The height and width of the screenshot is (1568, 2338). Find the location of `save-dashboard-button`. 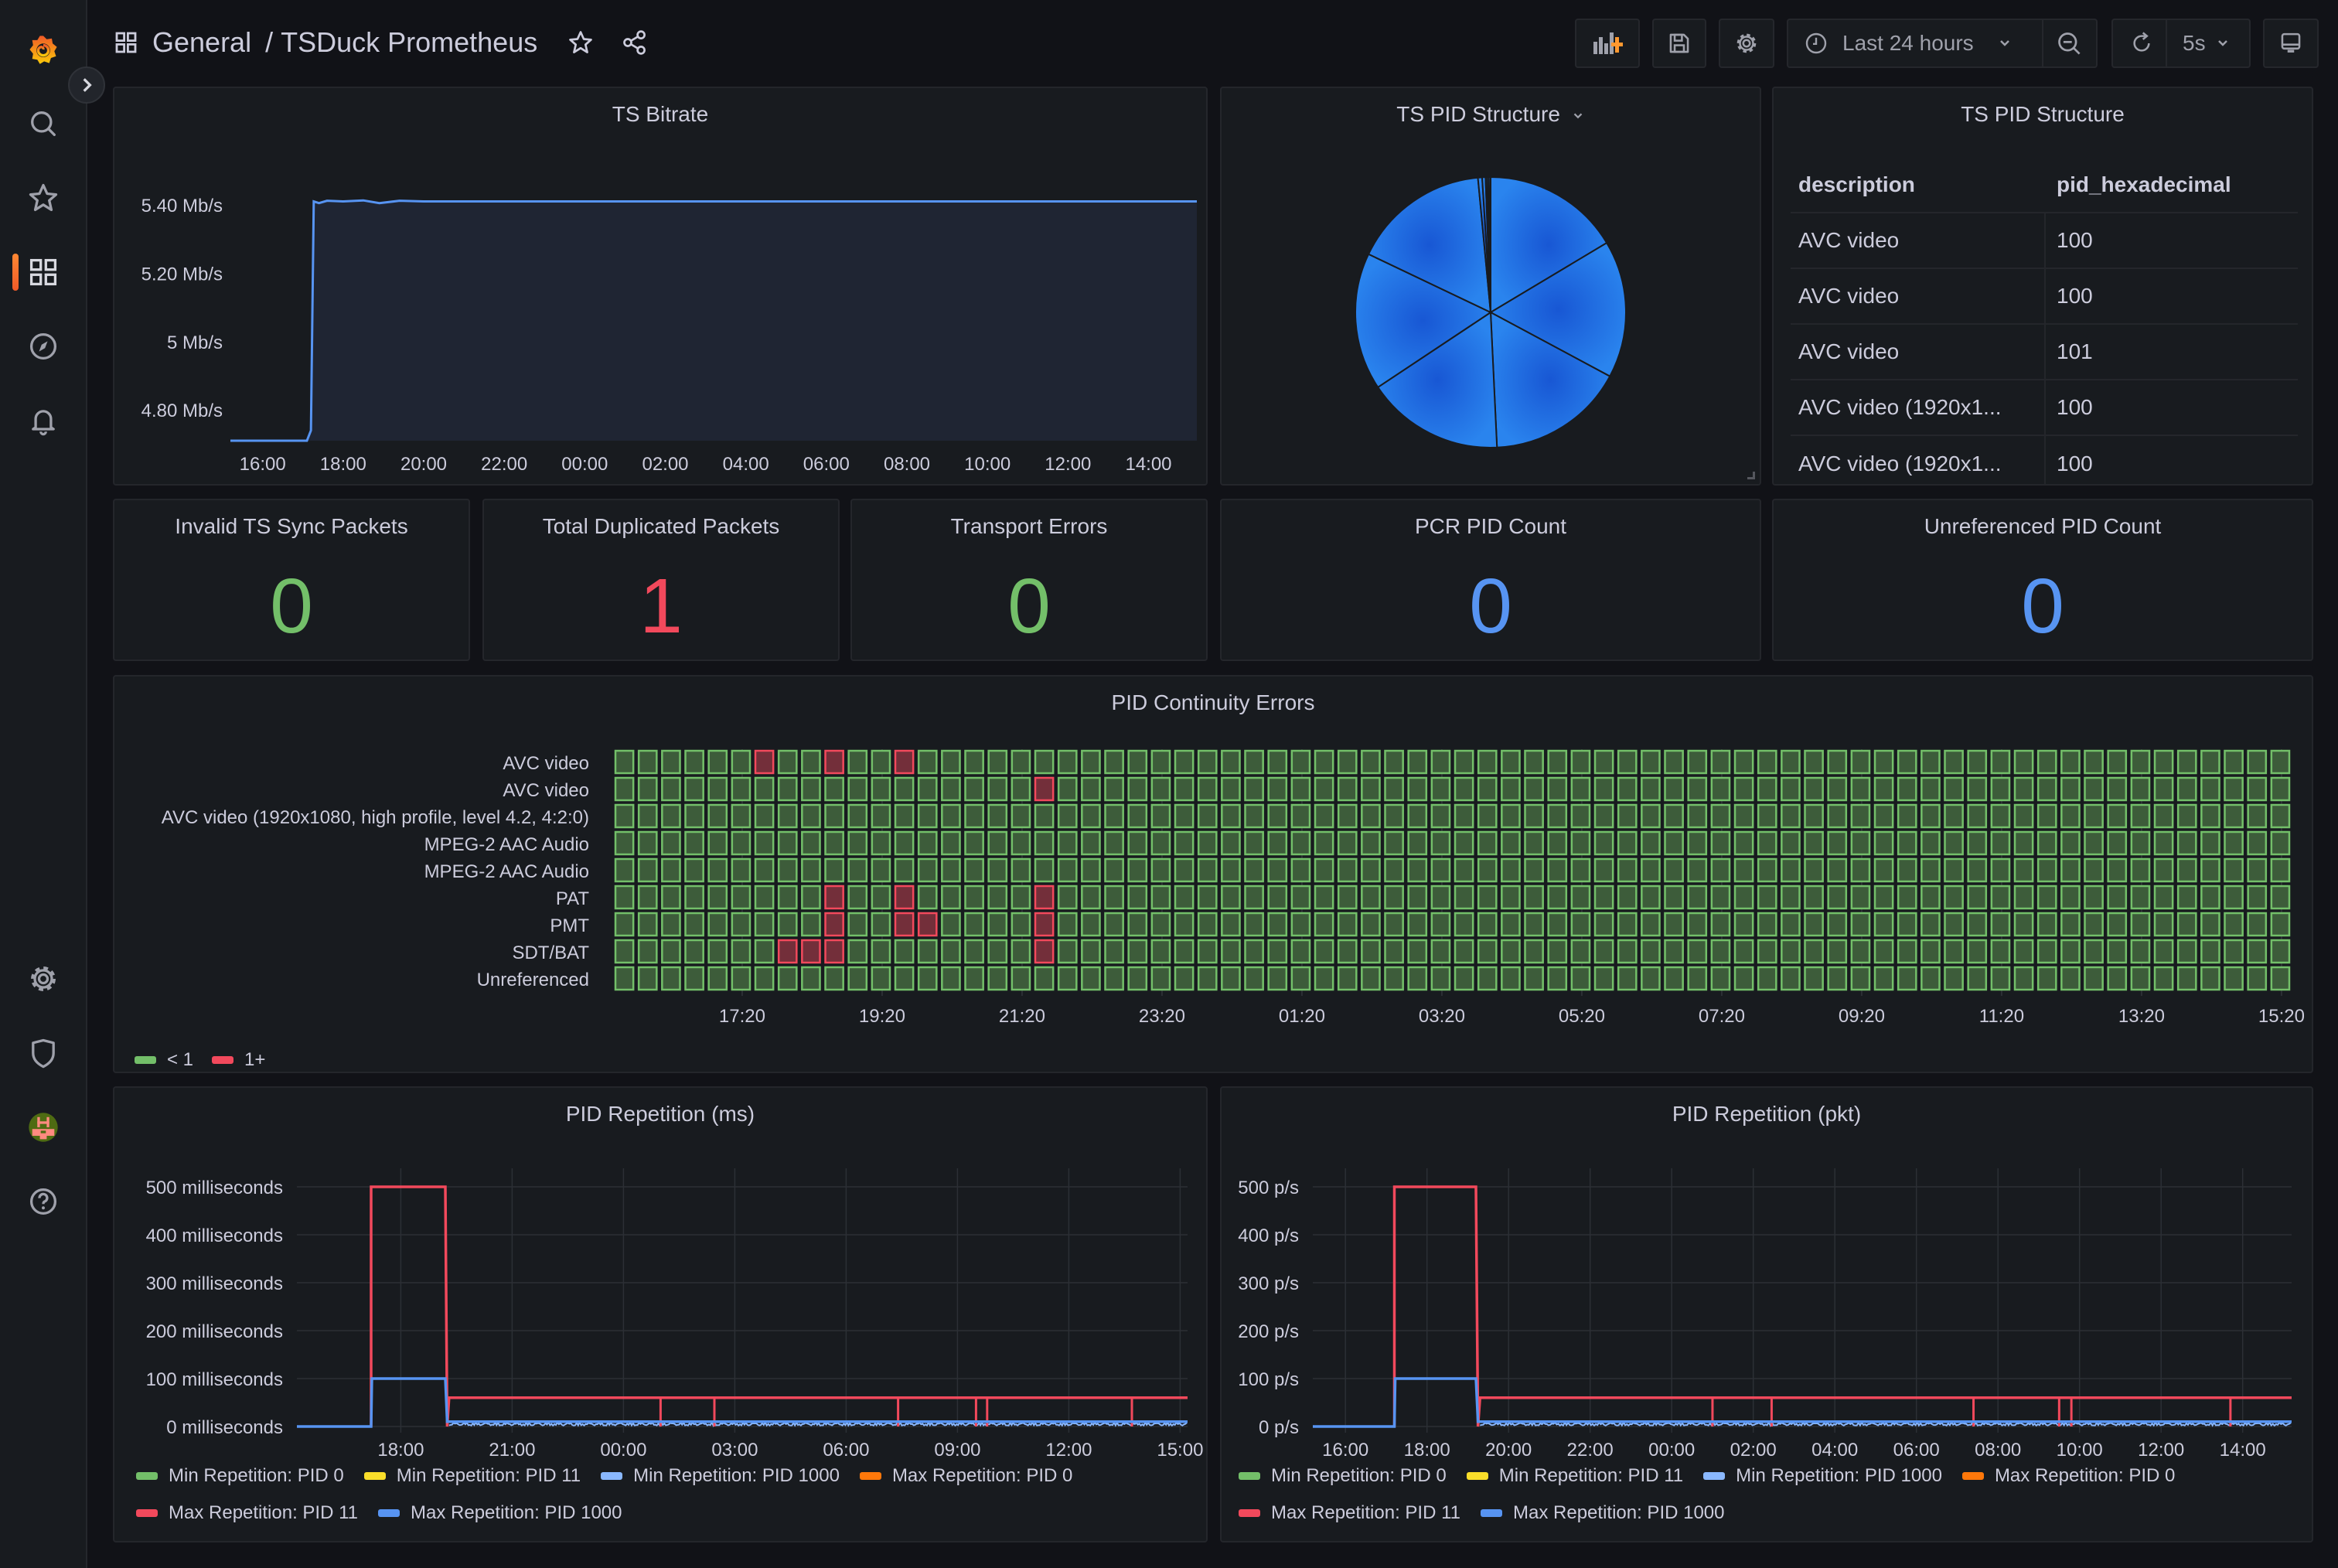

save-dashboard-button is located at coordinates (1679, 43).